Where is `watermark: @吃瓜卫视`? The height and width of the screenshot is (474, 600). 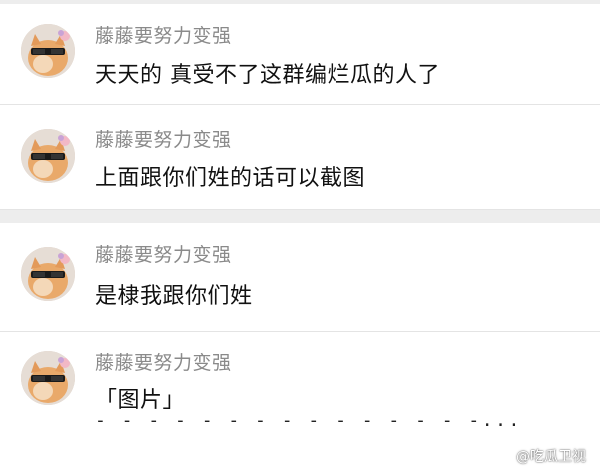 watermark: @吃瓜卫视 is located at coordinates (539, 456).